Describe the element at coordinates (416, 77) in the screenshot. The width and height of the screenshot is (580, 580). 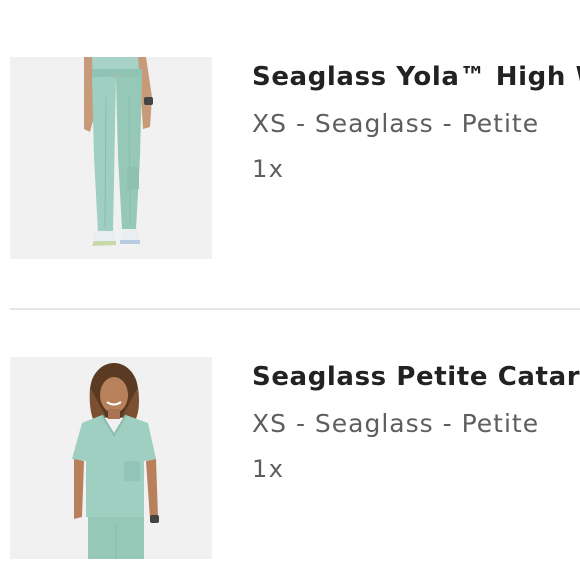
I see `cart-item-title: Seaglass Yola™ High Waisted Scrub Pants` at that location.